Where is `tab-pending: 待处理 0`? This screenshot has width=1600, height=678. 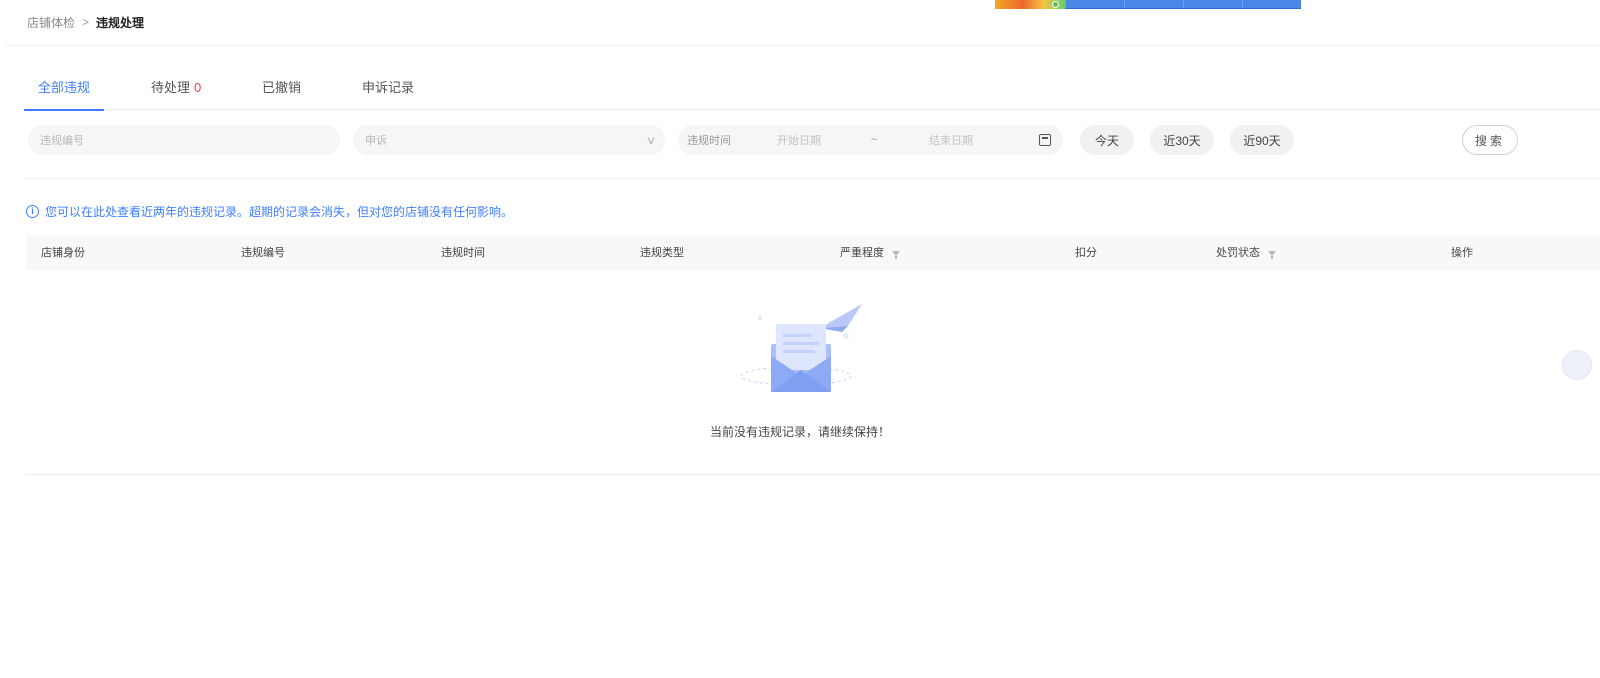
tab-pending: 待处理 0 is located at coordinates (176, 92).